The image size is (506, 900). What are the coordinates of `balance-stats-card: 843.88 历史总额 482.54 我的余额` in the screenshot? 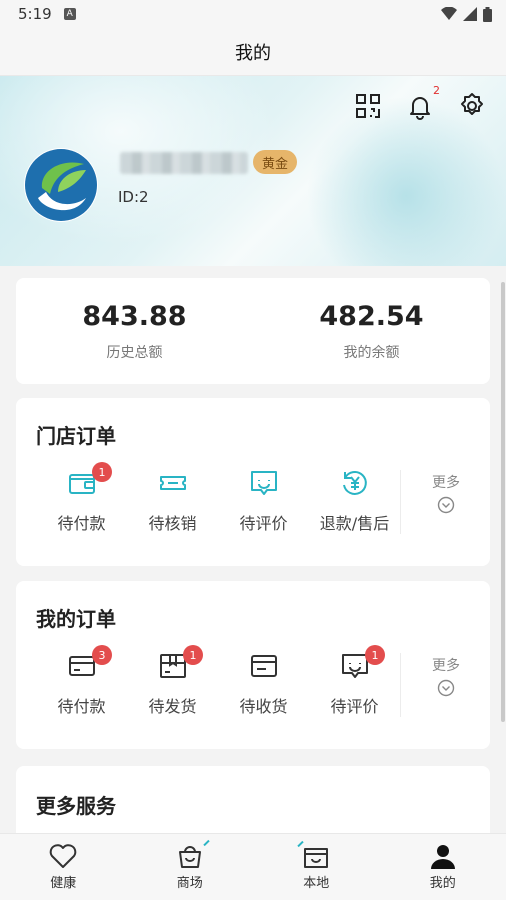 It's located at (253, 331).